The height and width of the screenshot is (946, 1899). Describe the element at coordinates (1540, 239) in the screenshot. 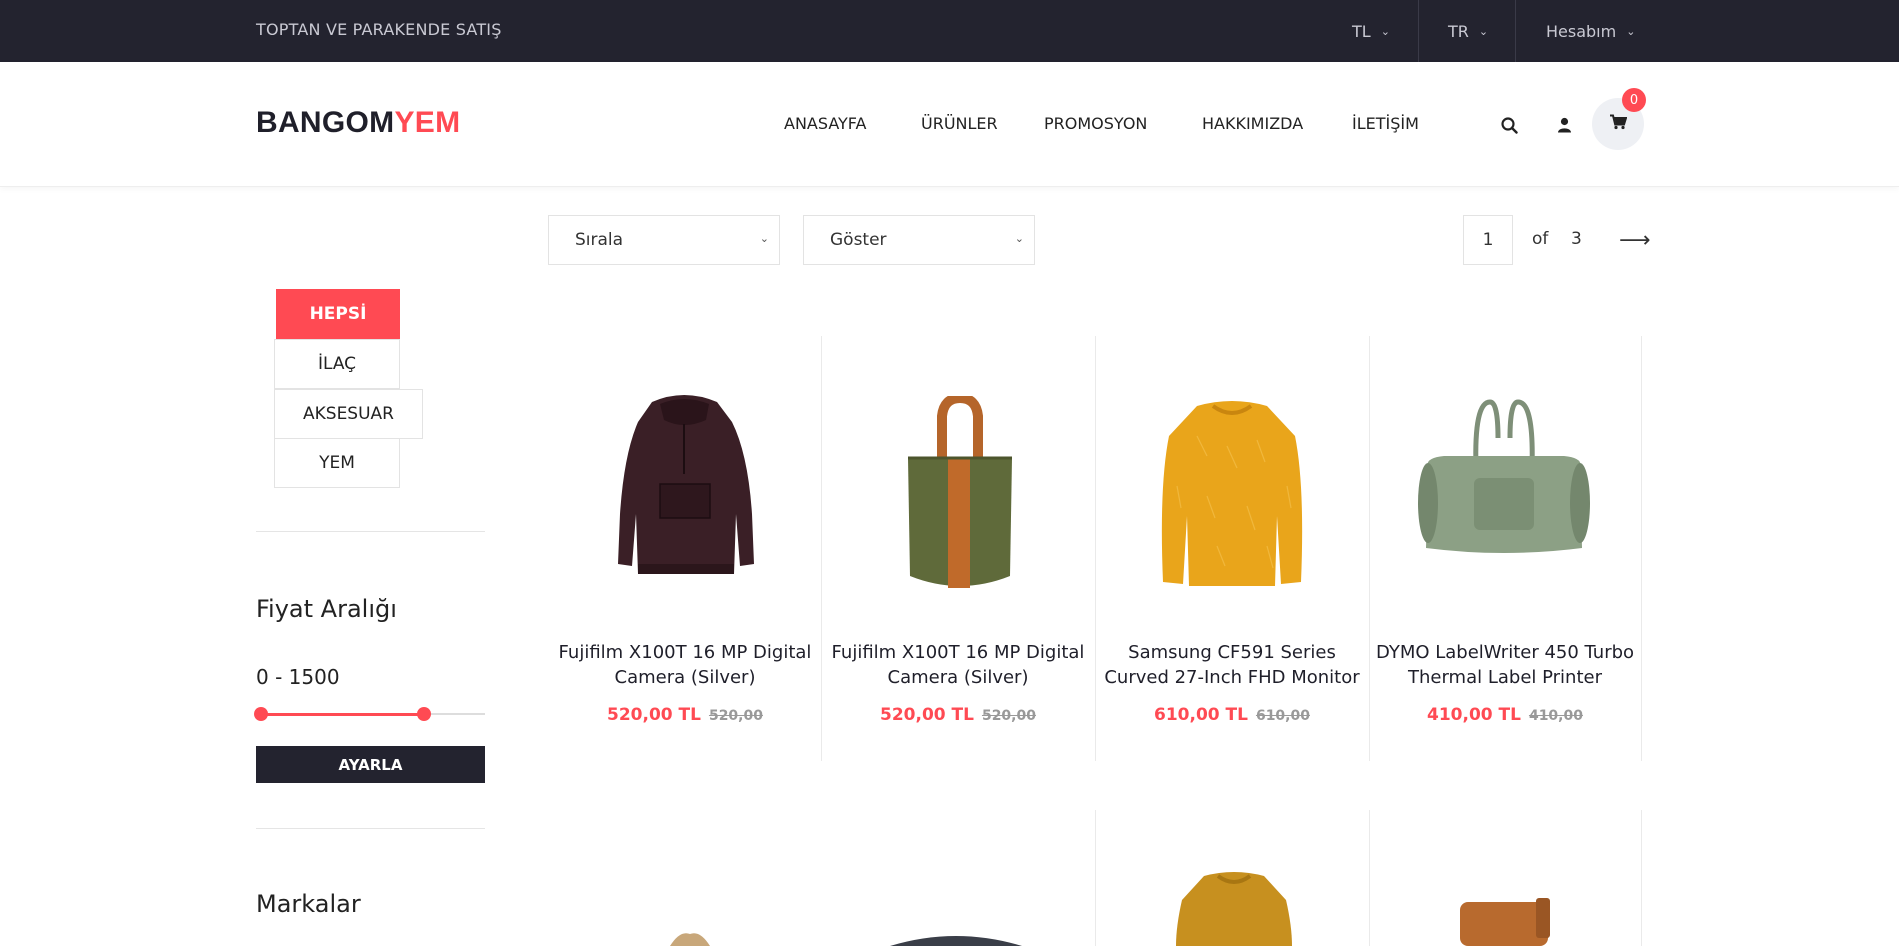

I see `page-of-label: of` at that location.